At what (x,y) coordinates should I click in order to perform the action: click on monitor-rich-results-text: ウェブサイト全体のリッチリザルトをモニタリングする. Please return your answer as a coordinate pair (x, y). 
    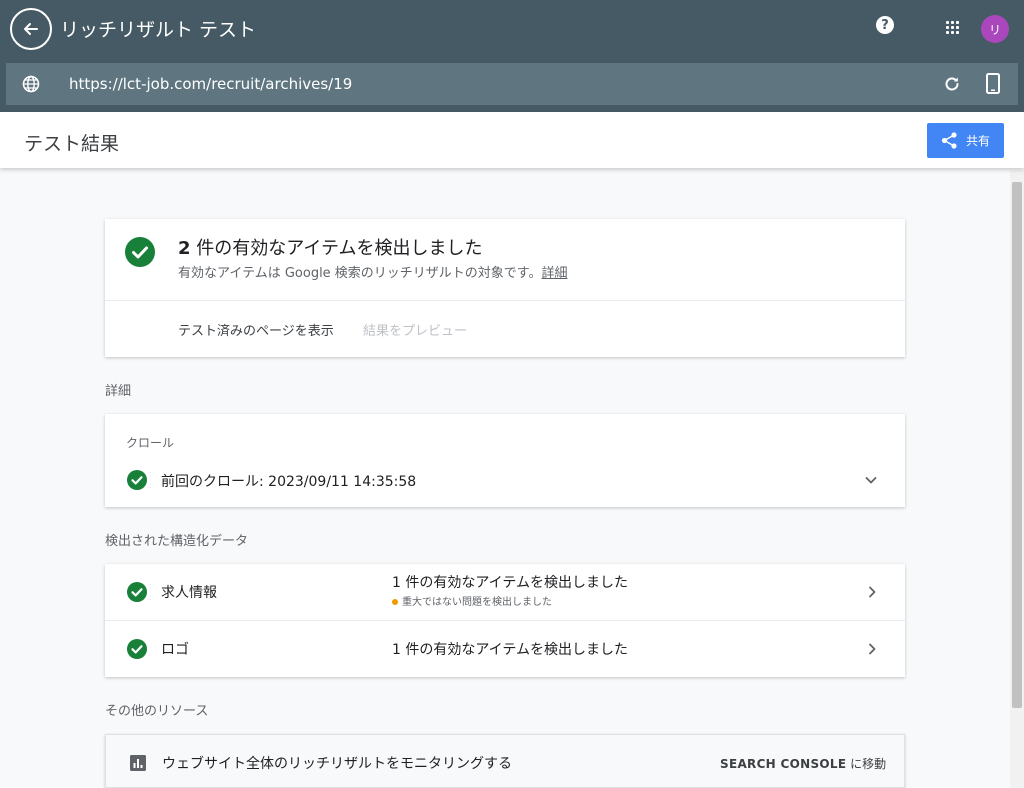
    Looking at the image, I should click on (337, 764).